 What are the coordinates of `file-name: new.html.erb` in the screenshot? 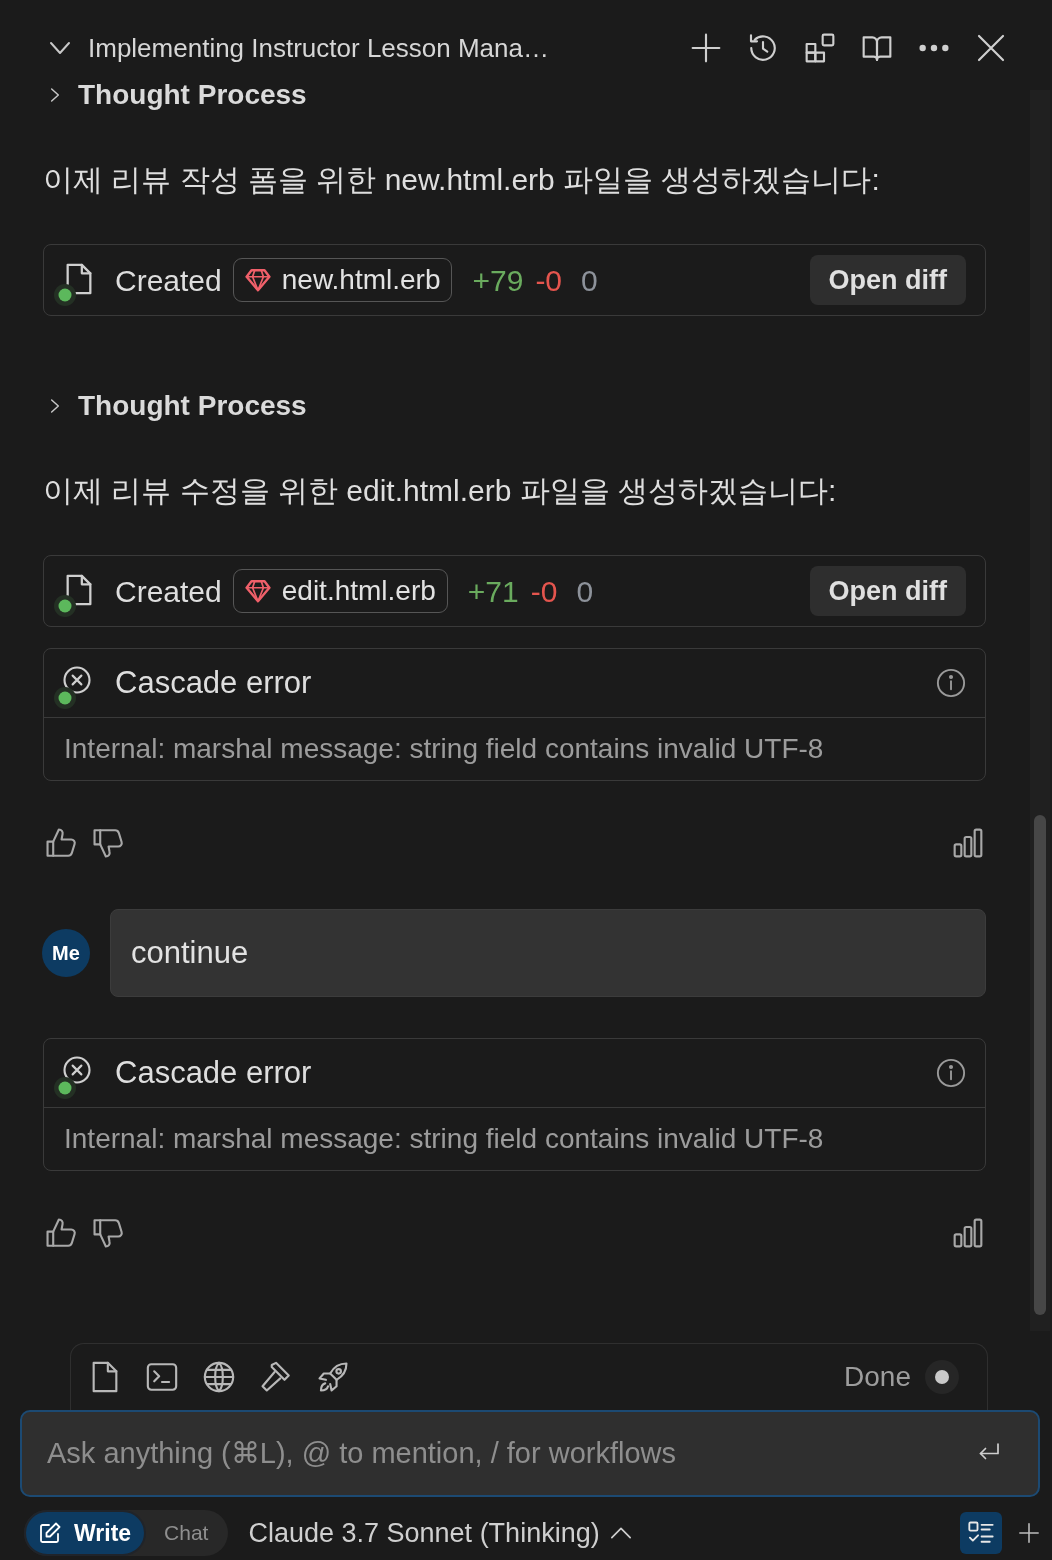 It's located at (361, 280).